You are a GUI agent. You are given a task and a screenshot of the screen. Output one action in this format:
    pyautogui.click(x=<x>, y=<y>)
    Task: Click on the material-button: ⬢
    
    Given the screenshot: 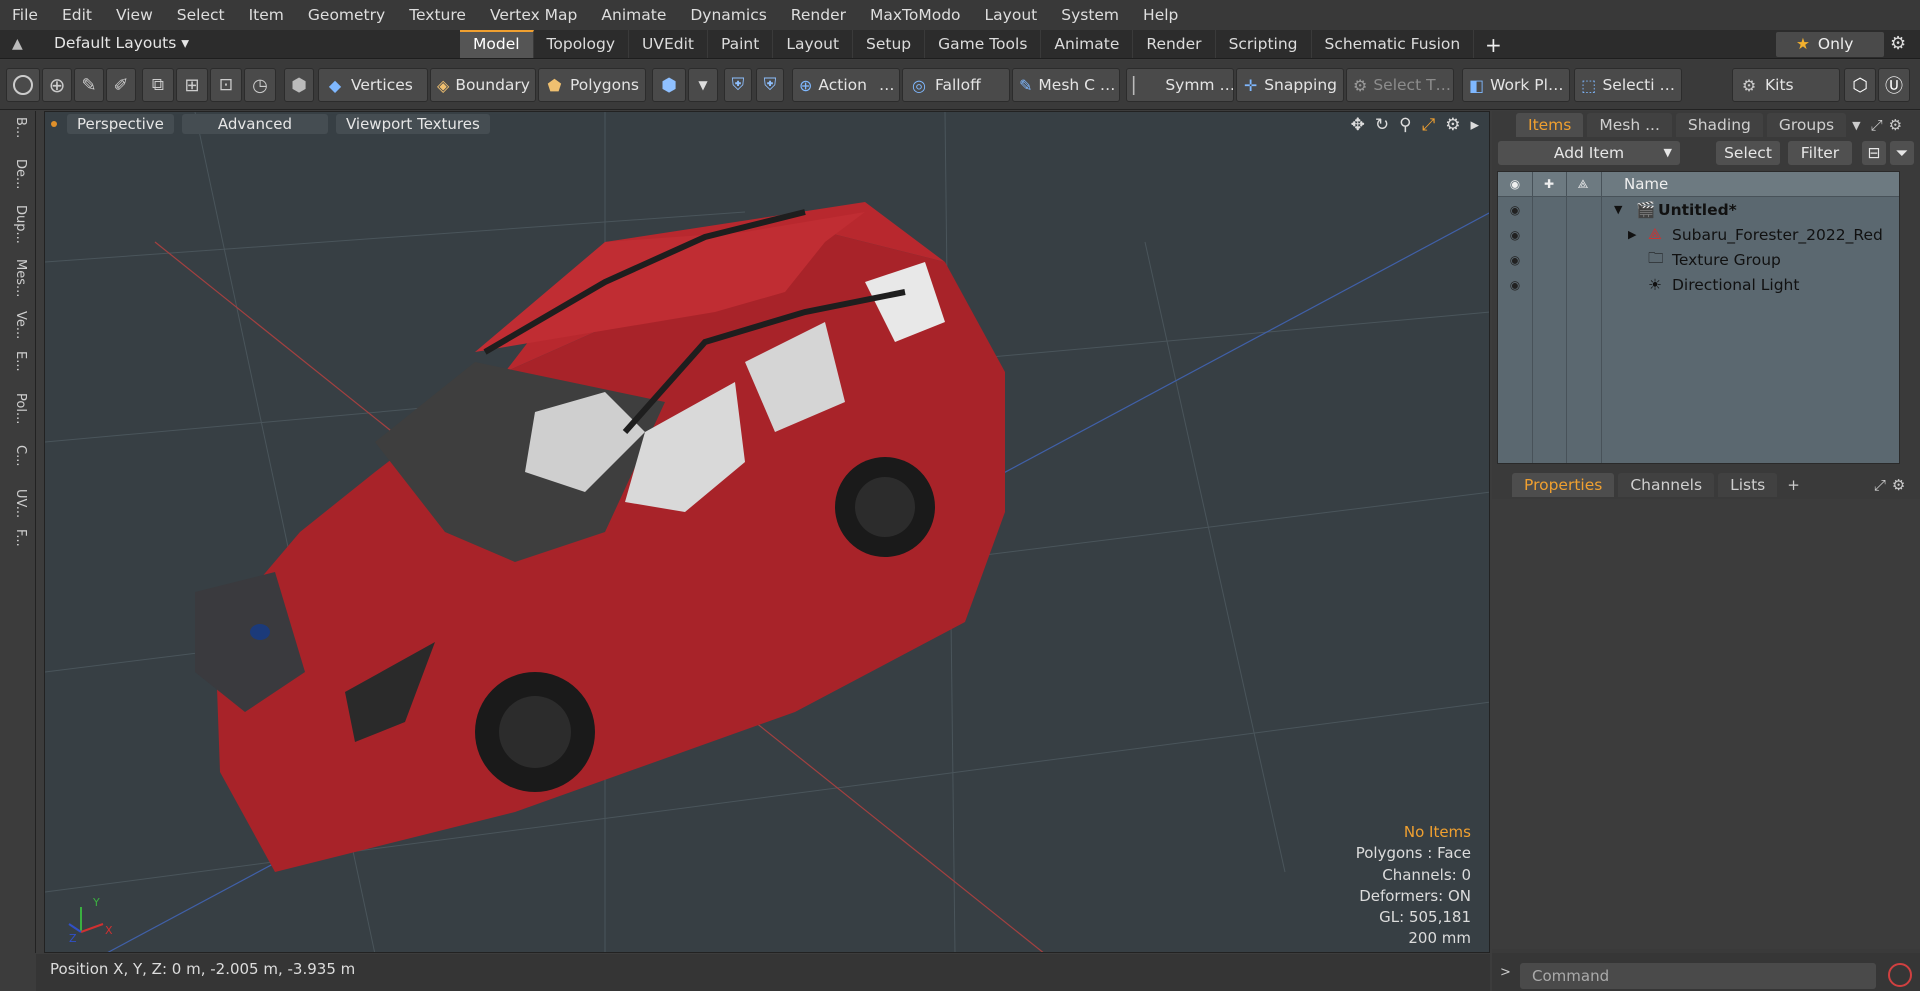 What is the action you would take?
    pyautogui.click(x=669, y=85)
    